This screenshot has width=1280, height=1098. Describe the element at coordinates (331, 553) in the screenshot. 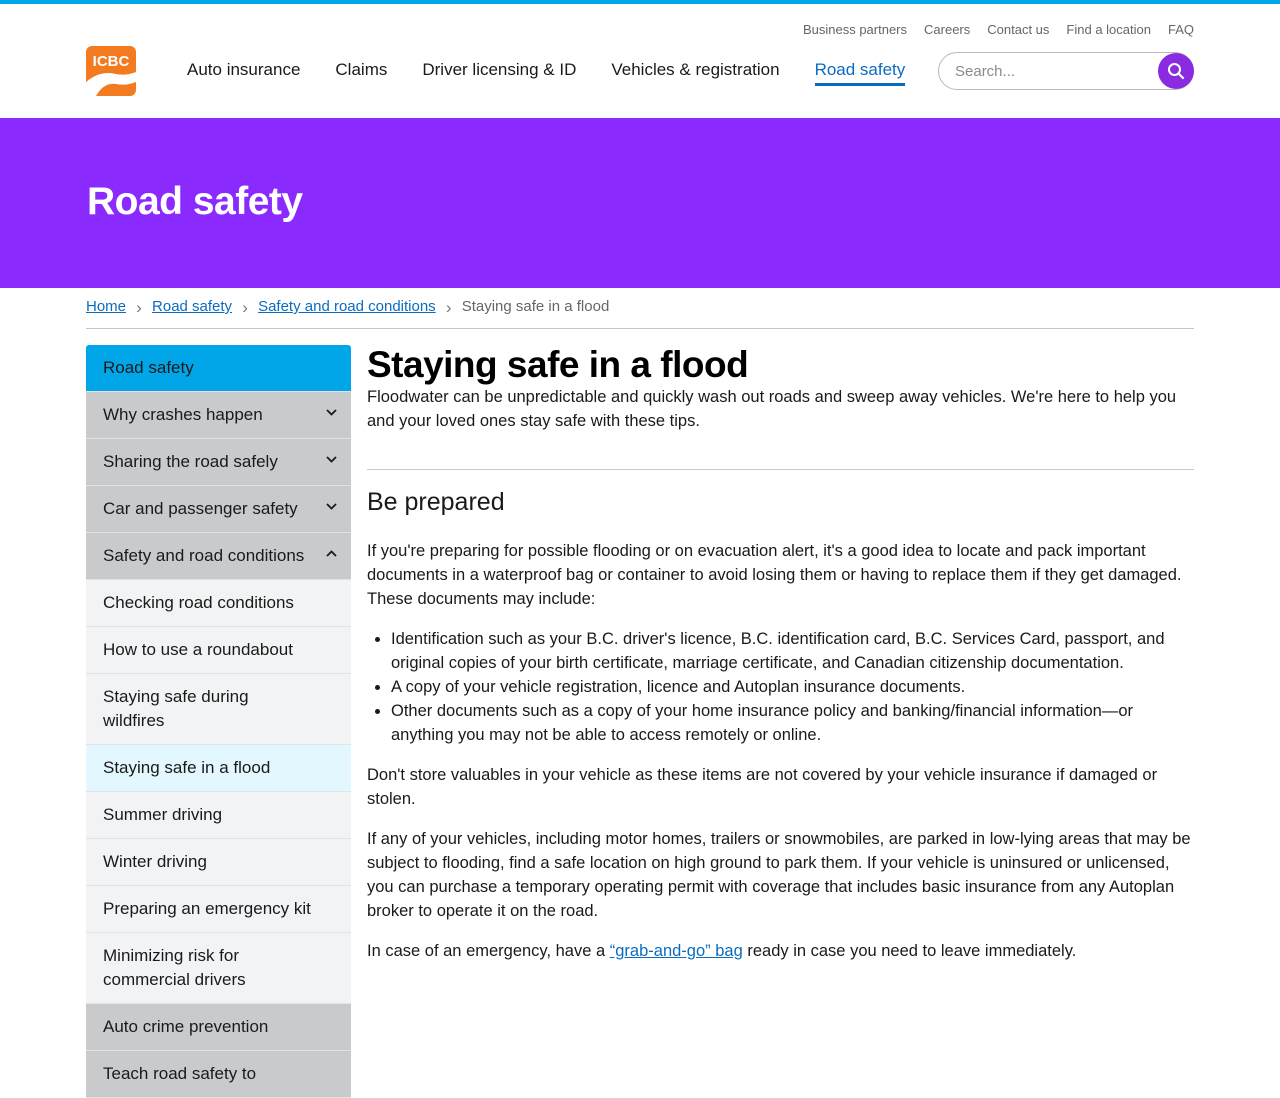

I see `chevron-up-icon` at that location.